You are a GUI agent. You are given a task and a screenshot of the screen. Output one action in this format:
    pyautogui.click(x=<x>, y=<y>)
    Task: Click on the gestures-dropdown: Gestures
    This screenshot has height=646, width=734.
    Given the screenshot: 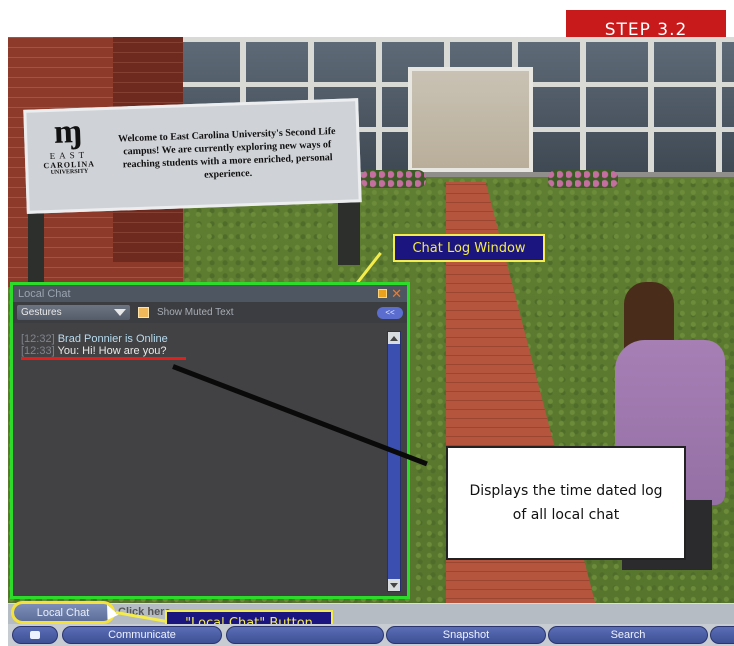 What is the action you would take?
    pyautogui.click(x=73, y=312)
    